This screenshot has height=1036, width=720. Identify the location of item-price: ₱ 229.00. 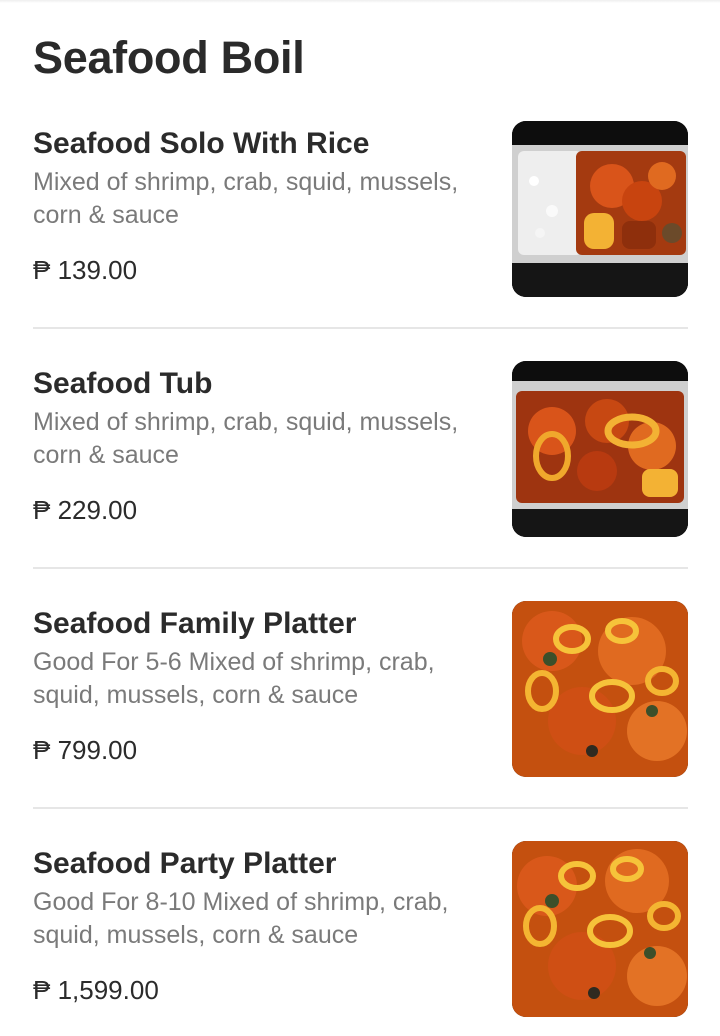
(85, 510).